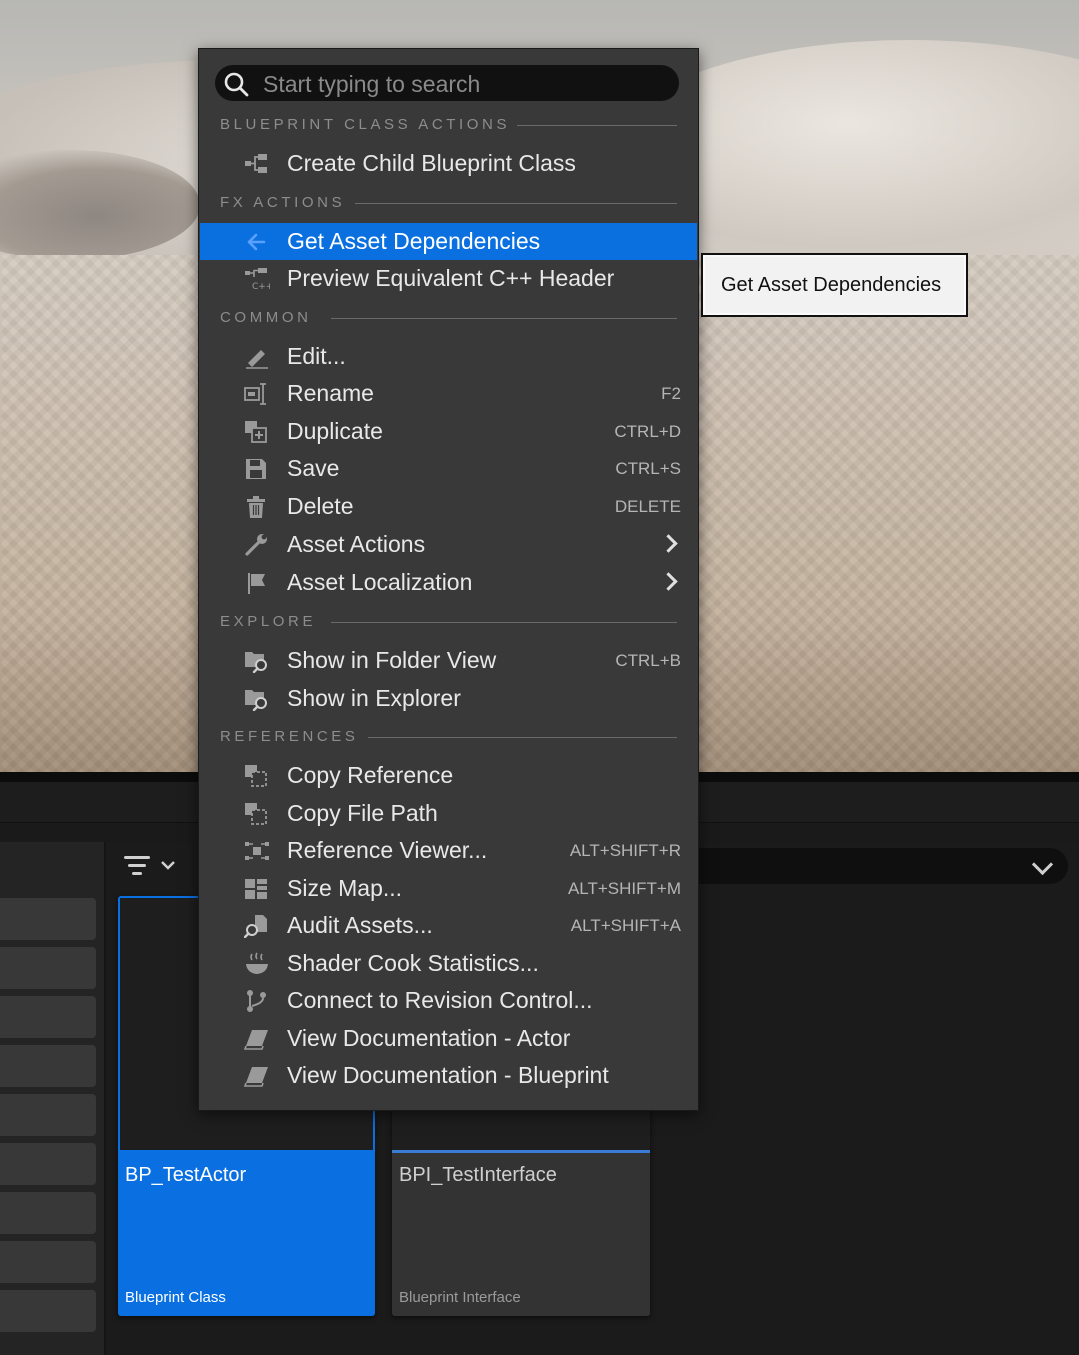 The image size is (1079, 1355). Describe the element at coordinates (625, 850) in the screenshot. I see `menu-item-shortcut: ALT+SHIFT+R` at that location.